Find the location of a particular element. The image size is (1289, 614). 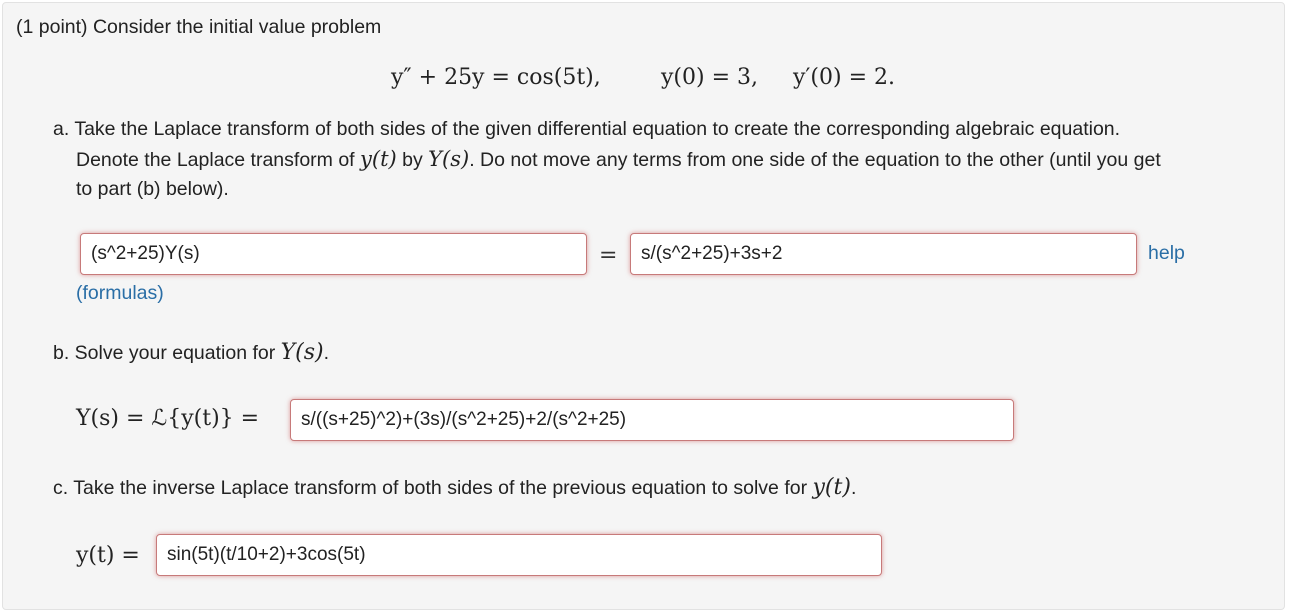

laplace-Ys-input is located at coordinates (652, 420).